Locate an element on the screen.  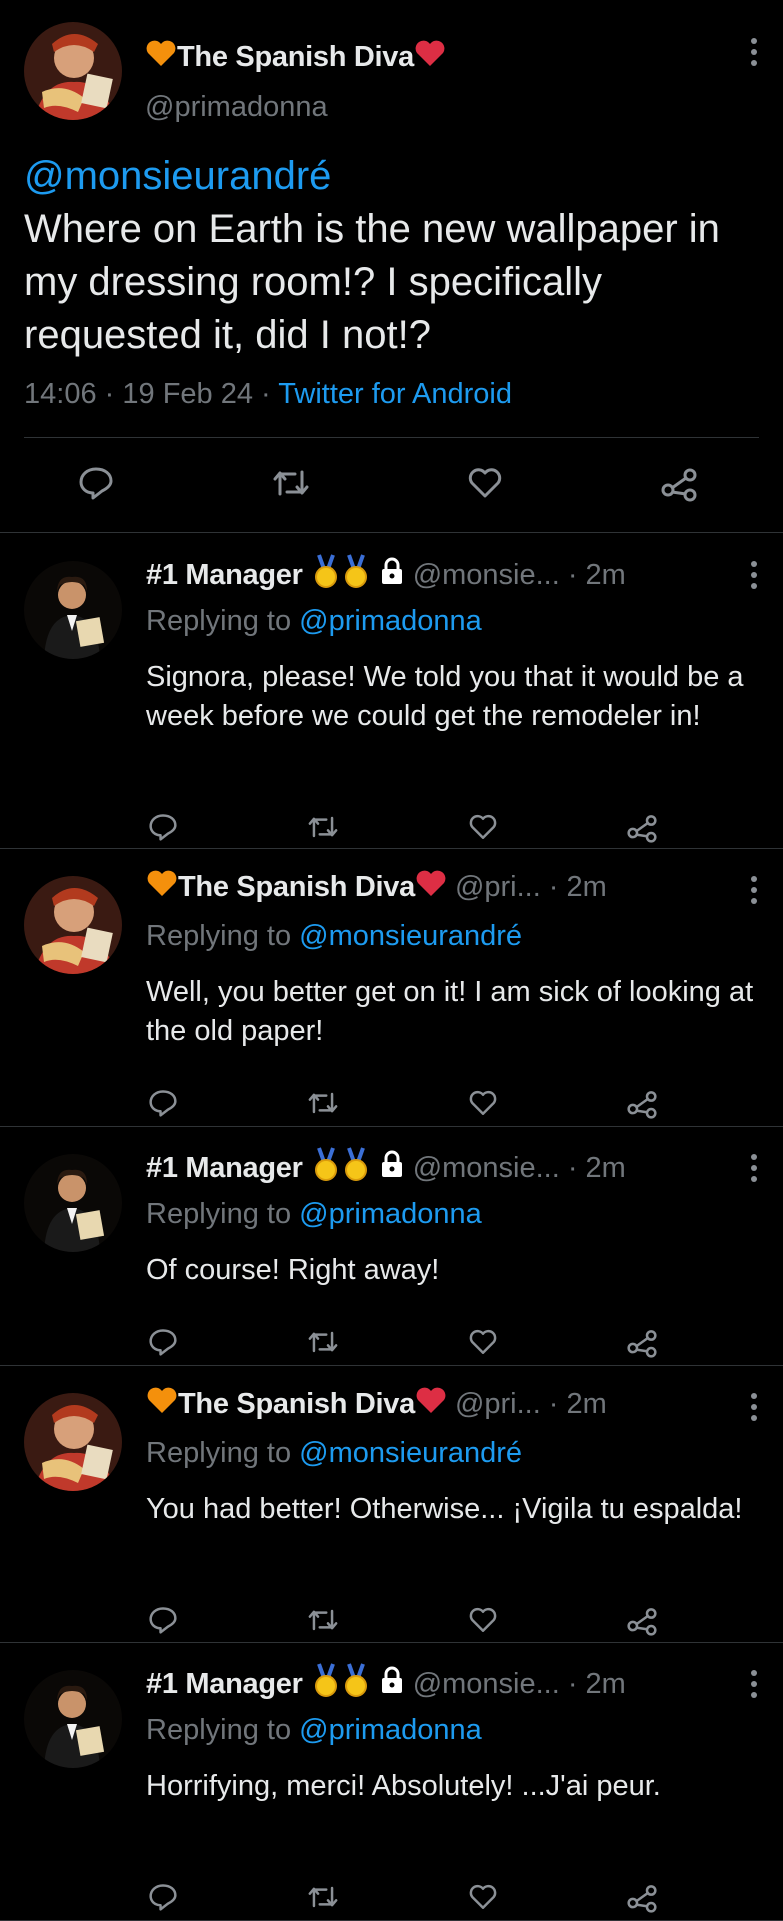
author-display-name: The Spanish Diva is located at coordinates (296, 886).